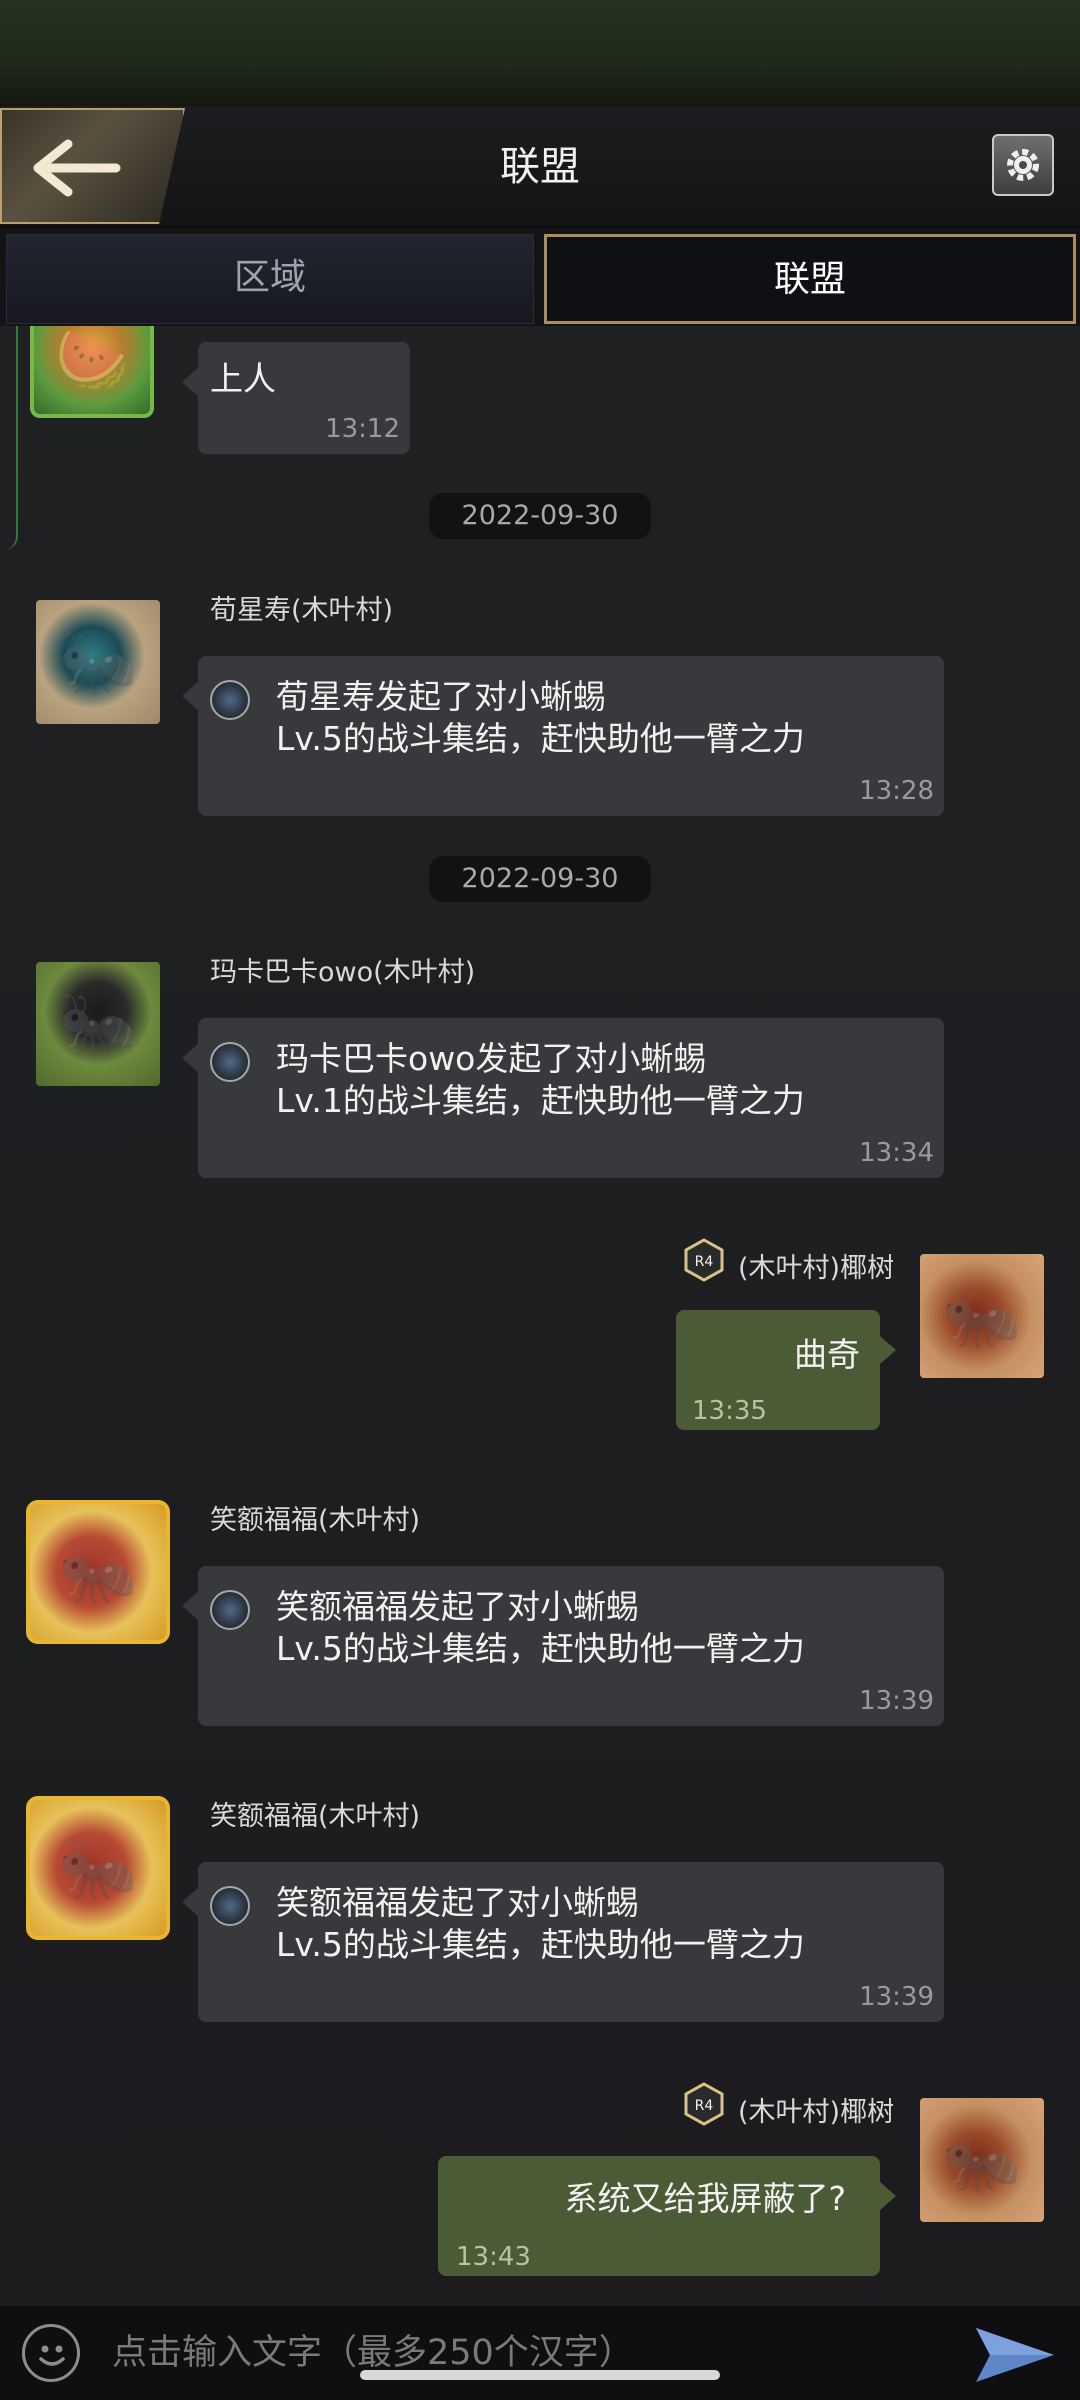 The height and width of the screenshot is (2400, 1080). I want to click on message-line-1: 荀星寿发起了对小蜥蜴, so click(441, 696).